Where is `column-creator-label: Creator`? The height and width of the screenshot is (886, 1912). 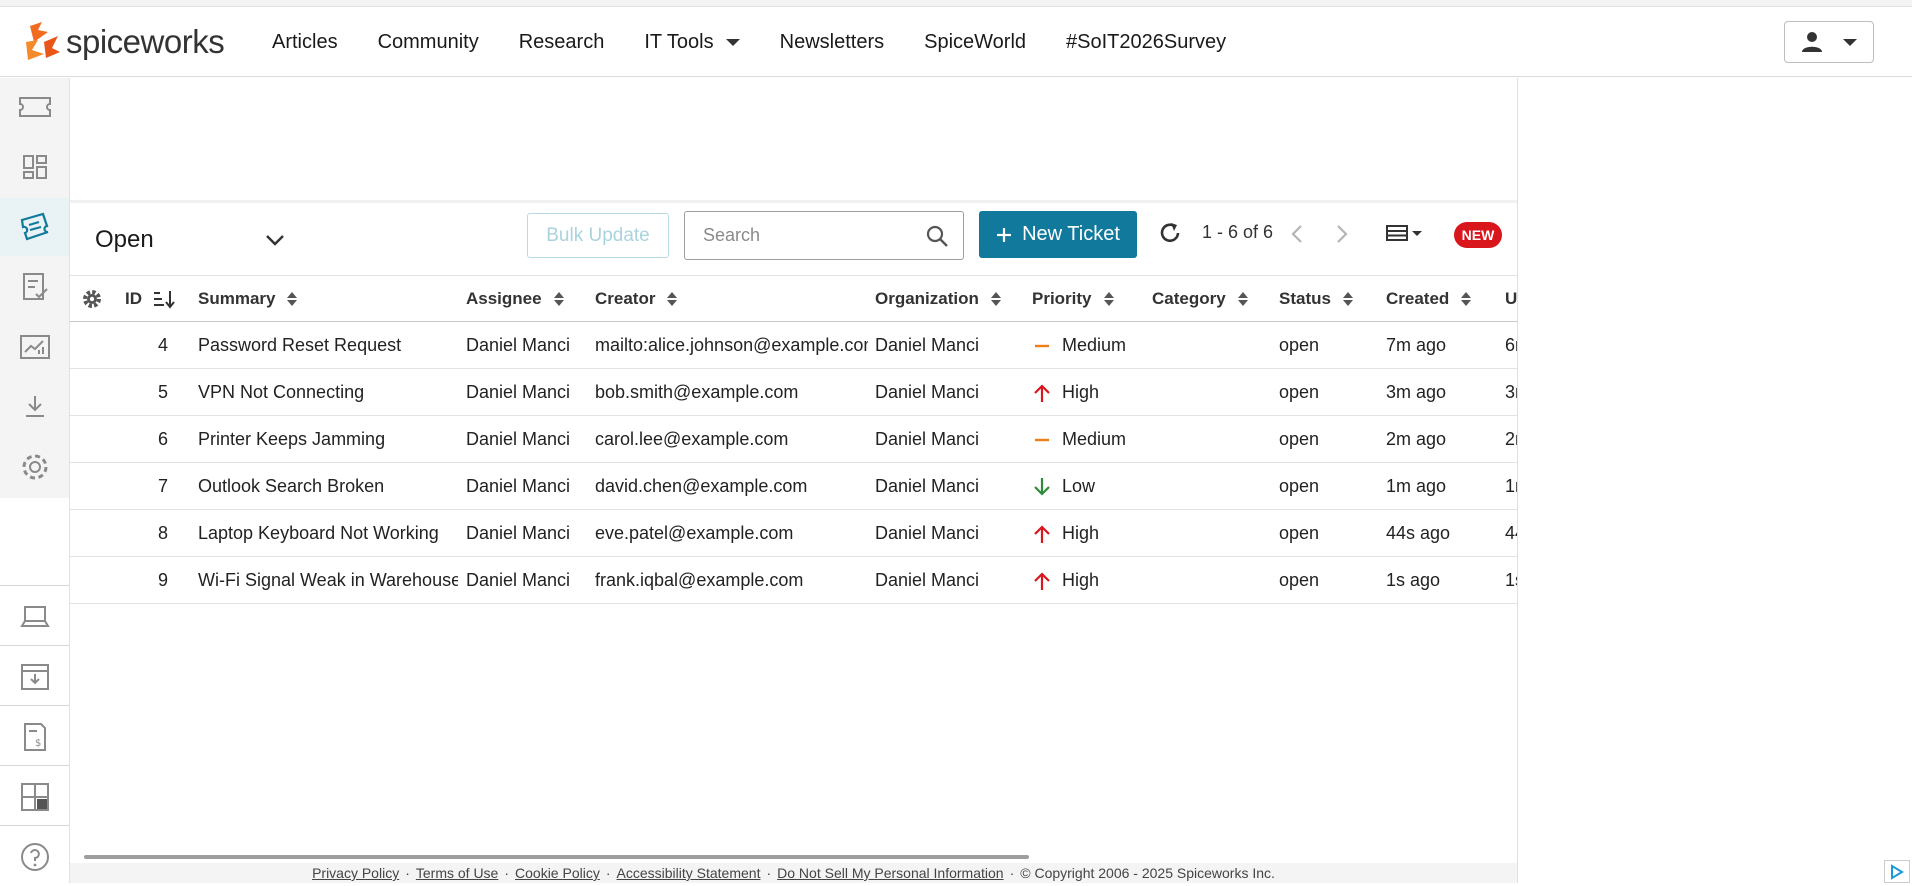 column-creator-label: Creator is located at coordinates (625, 298).